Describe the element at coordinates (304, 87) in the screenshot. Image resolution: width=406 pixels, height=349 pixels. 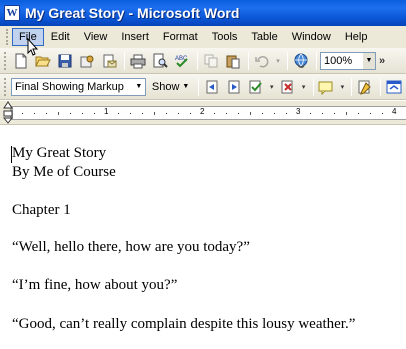
I see `reject-dropdown-icon: ▾` at that location.